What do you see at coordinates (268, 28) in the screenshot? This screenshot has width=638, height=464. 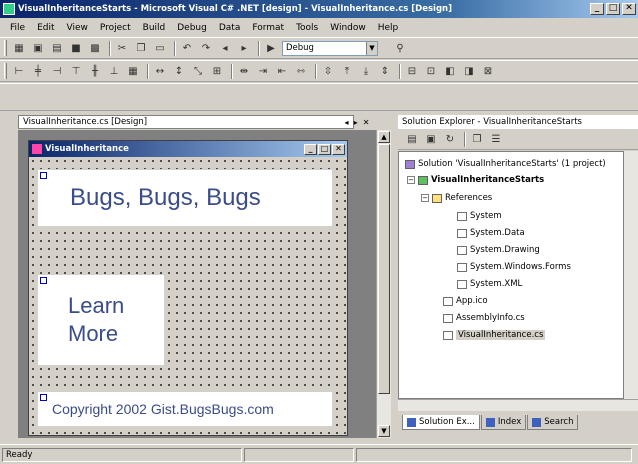 I see `menu-format: Format` at bounding box center [268, 28].